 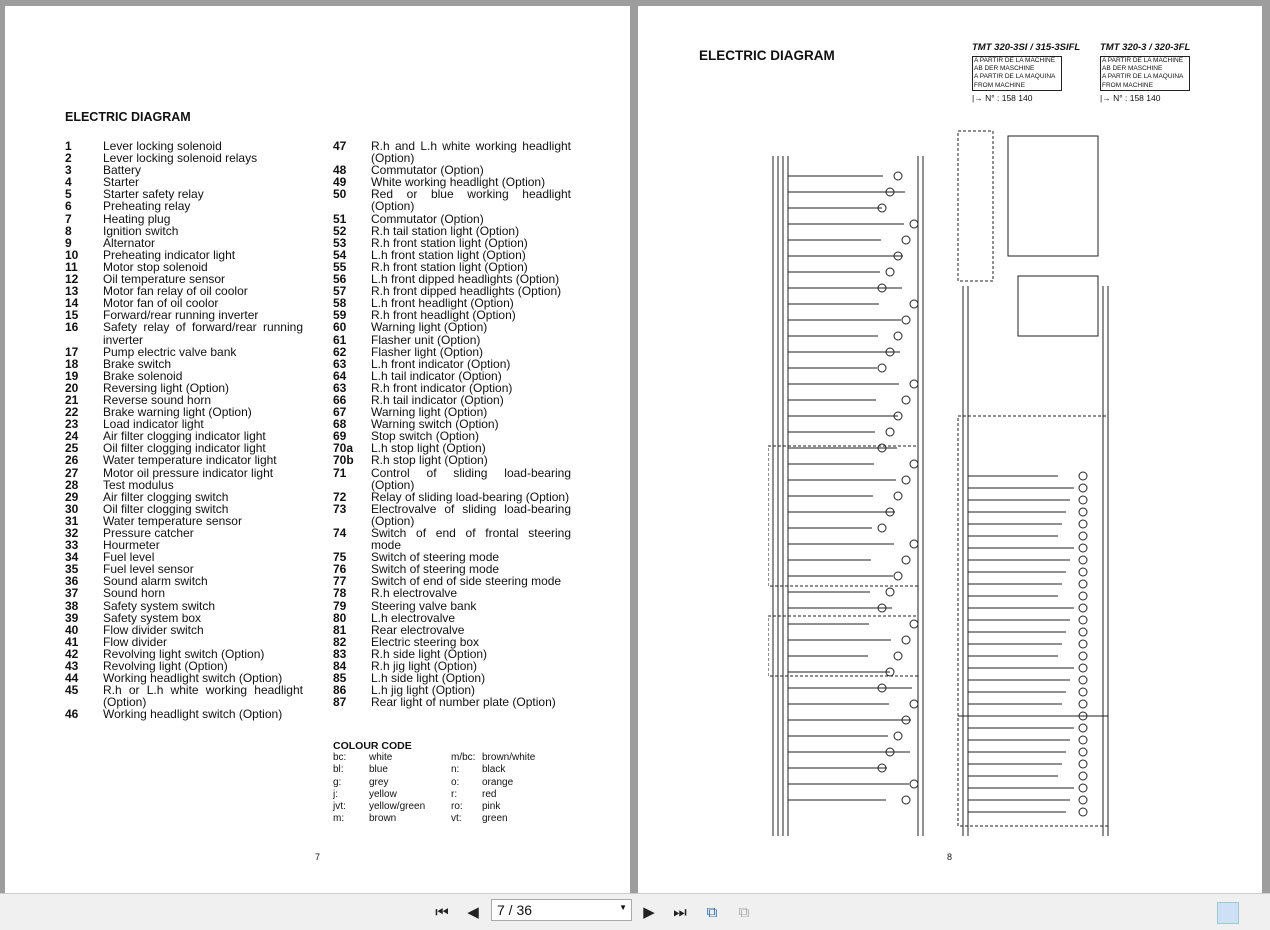 What do you see at coordinates (495, 819) in the screenshot?
I see `colour-name: green` at bounding box center [495, 819].